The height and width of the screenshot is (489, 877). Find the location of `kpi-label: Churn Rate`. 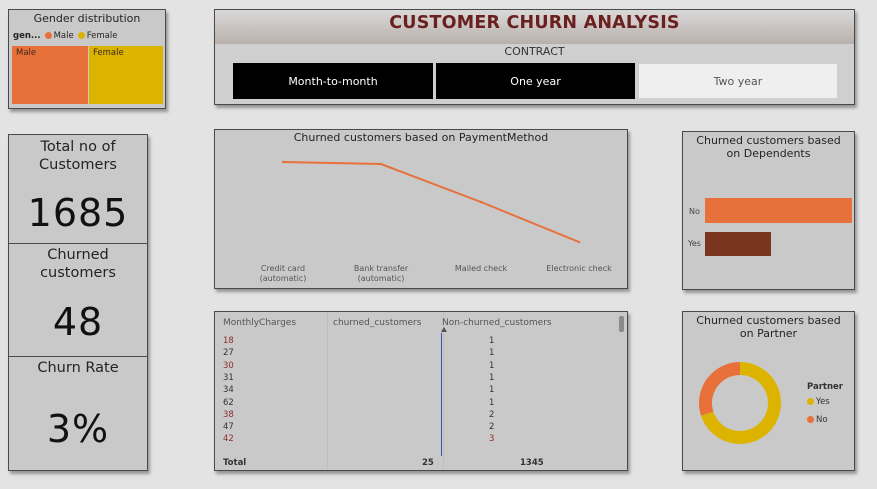

kpi-label: Churn Rate is located at coordinates (78, 368).